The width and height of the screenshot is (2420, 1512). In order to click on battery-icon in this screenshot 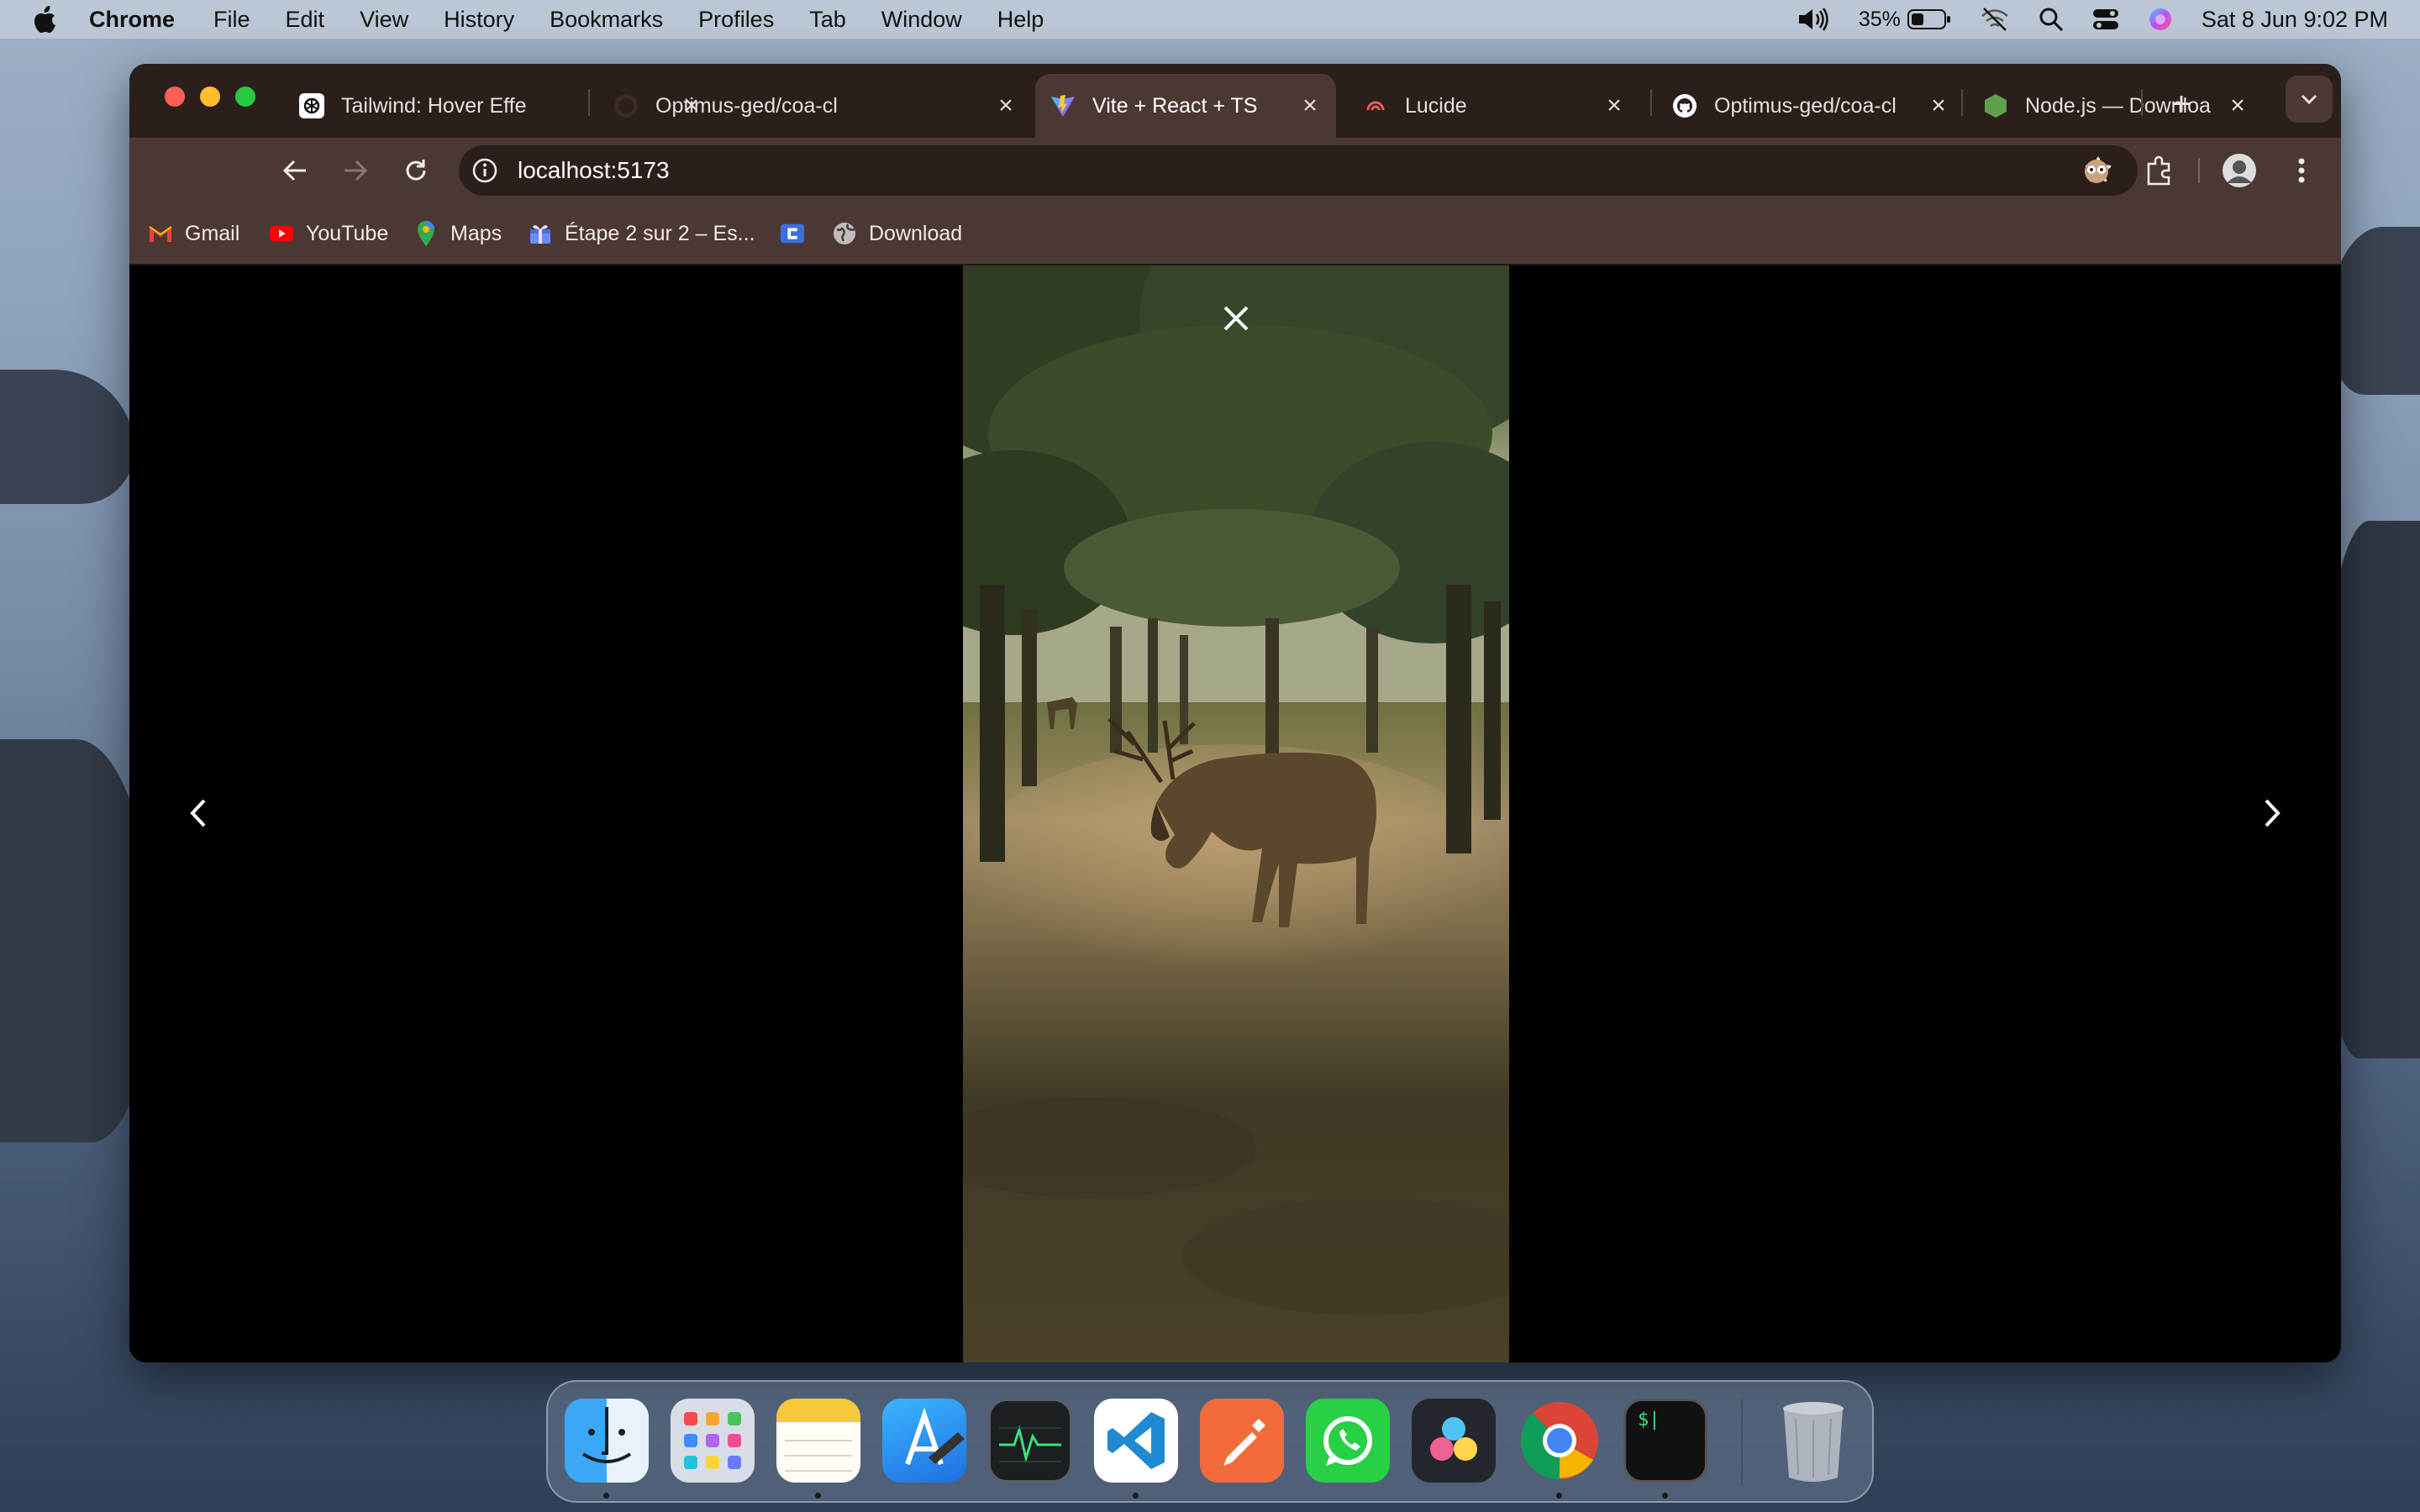, I will do `click(1929, 19)`.